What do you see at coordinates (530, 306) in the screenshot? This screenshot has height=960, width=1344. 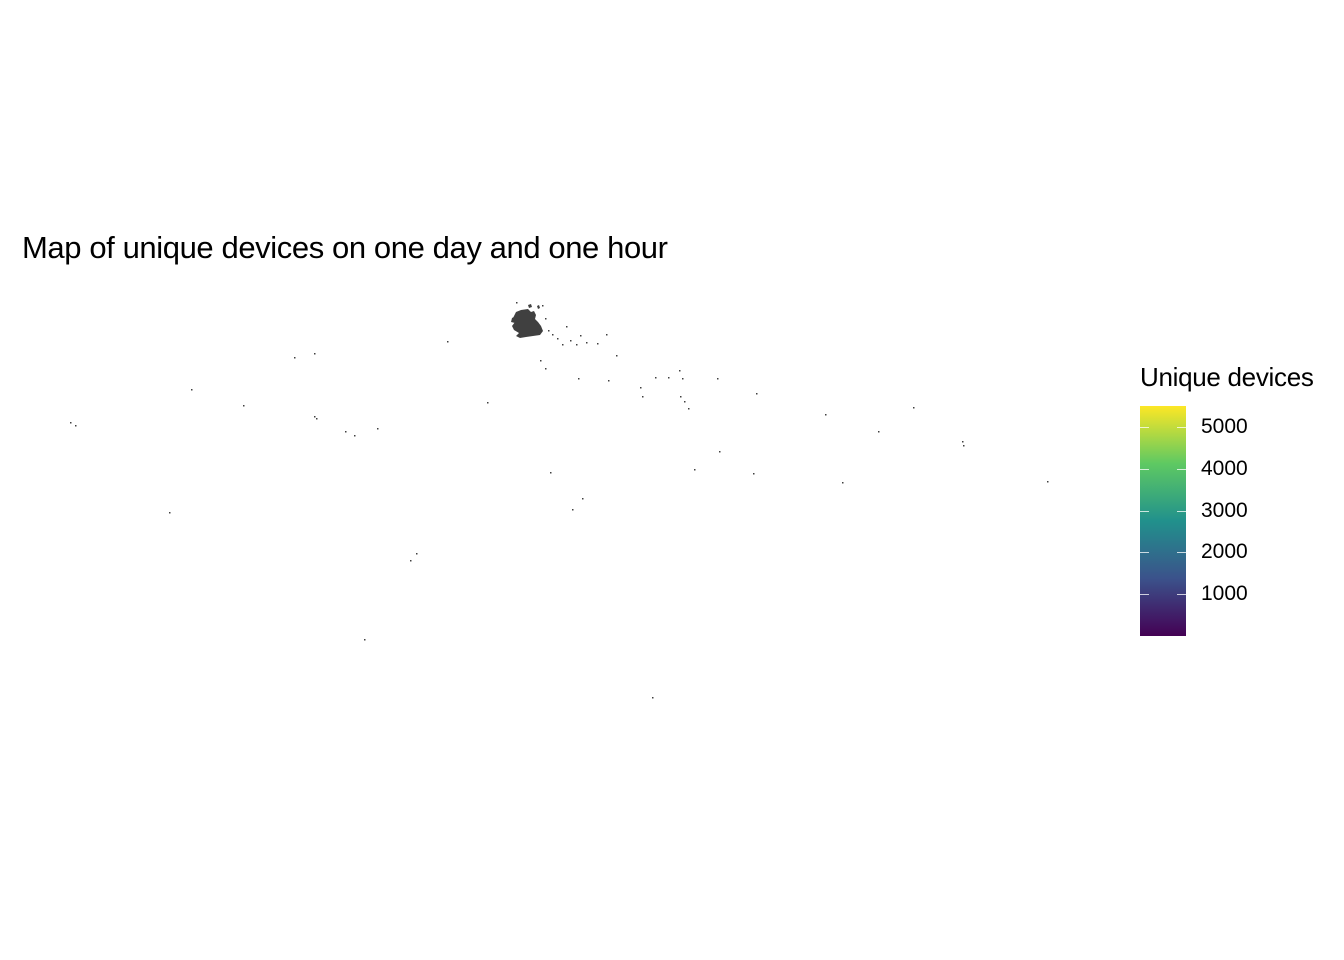 I see `north-islet` at bounding box center [530, 306].